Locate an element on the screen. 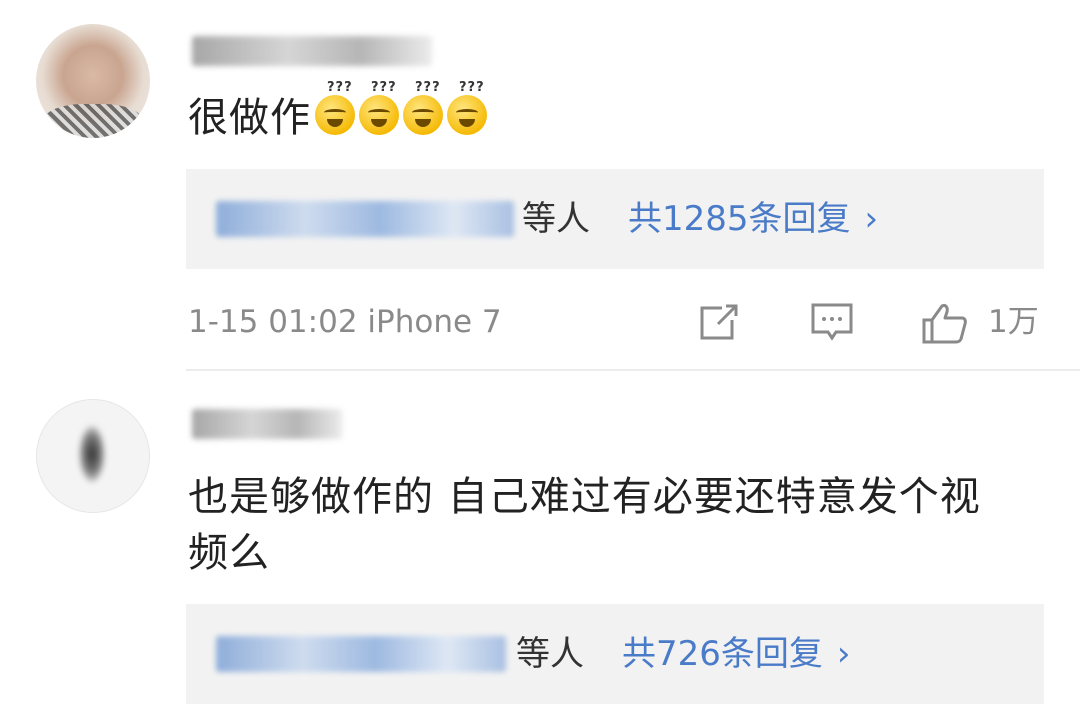 The height and width of the screenshot is (720, 1080). comment-timestamp-device: 1-15 01:02 iPhone 7 is located at coordinates (345, 322).